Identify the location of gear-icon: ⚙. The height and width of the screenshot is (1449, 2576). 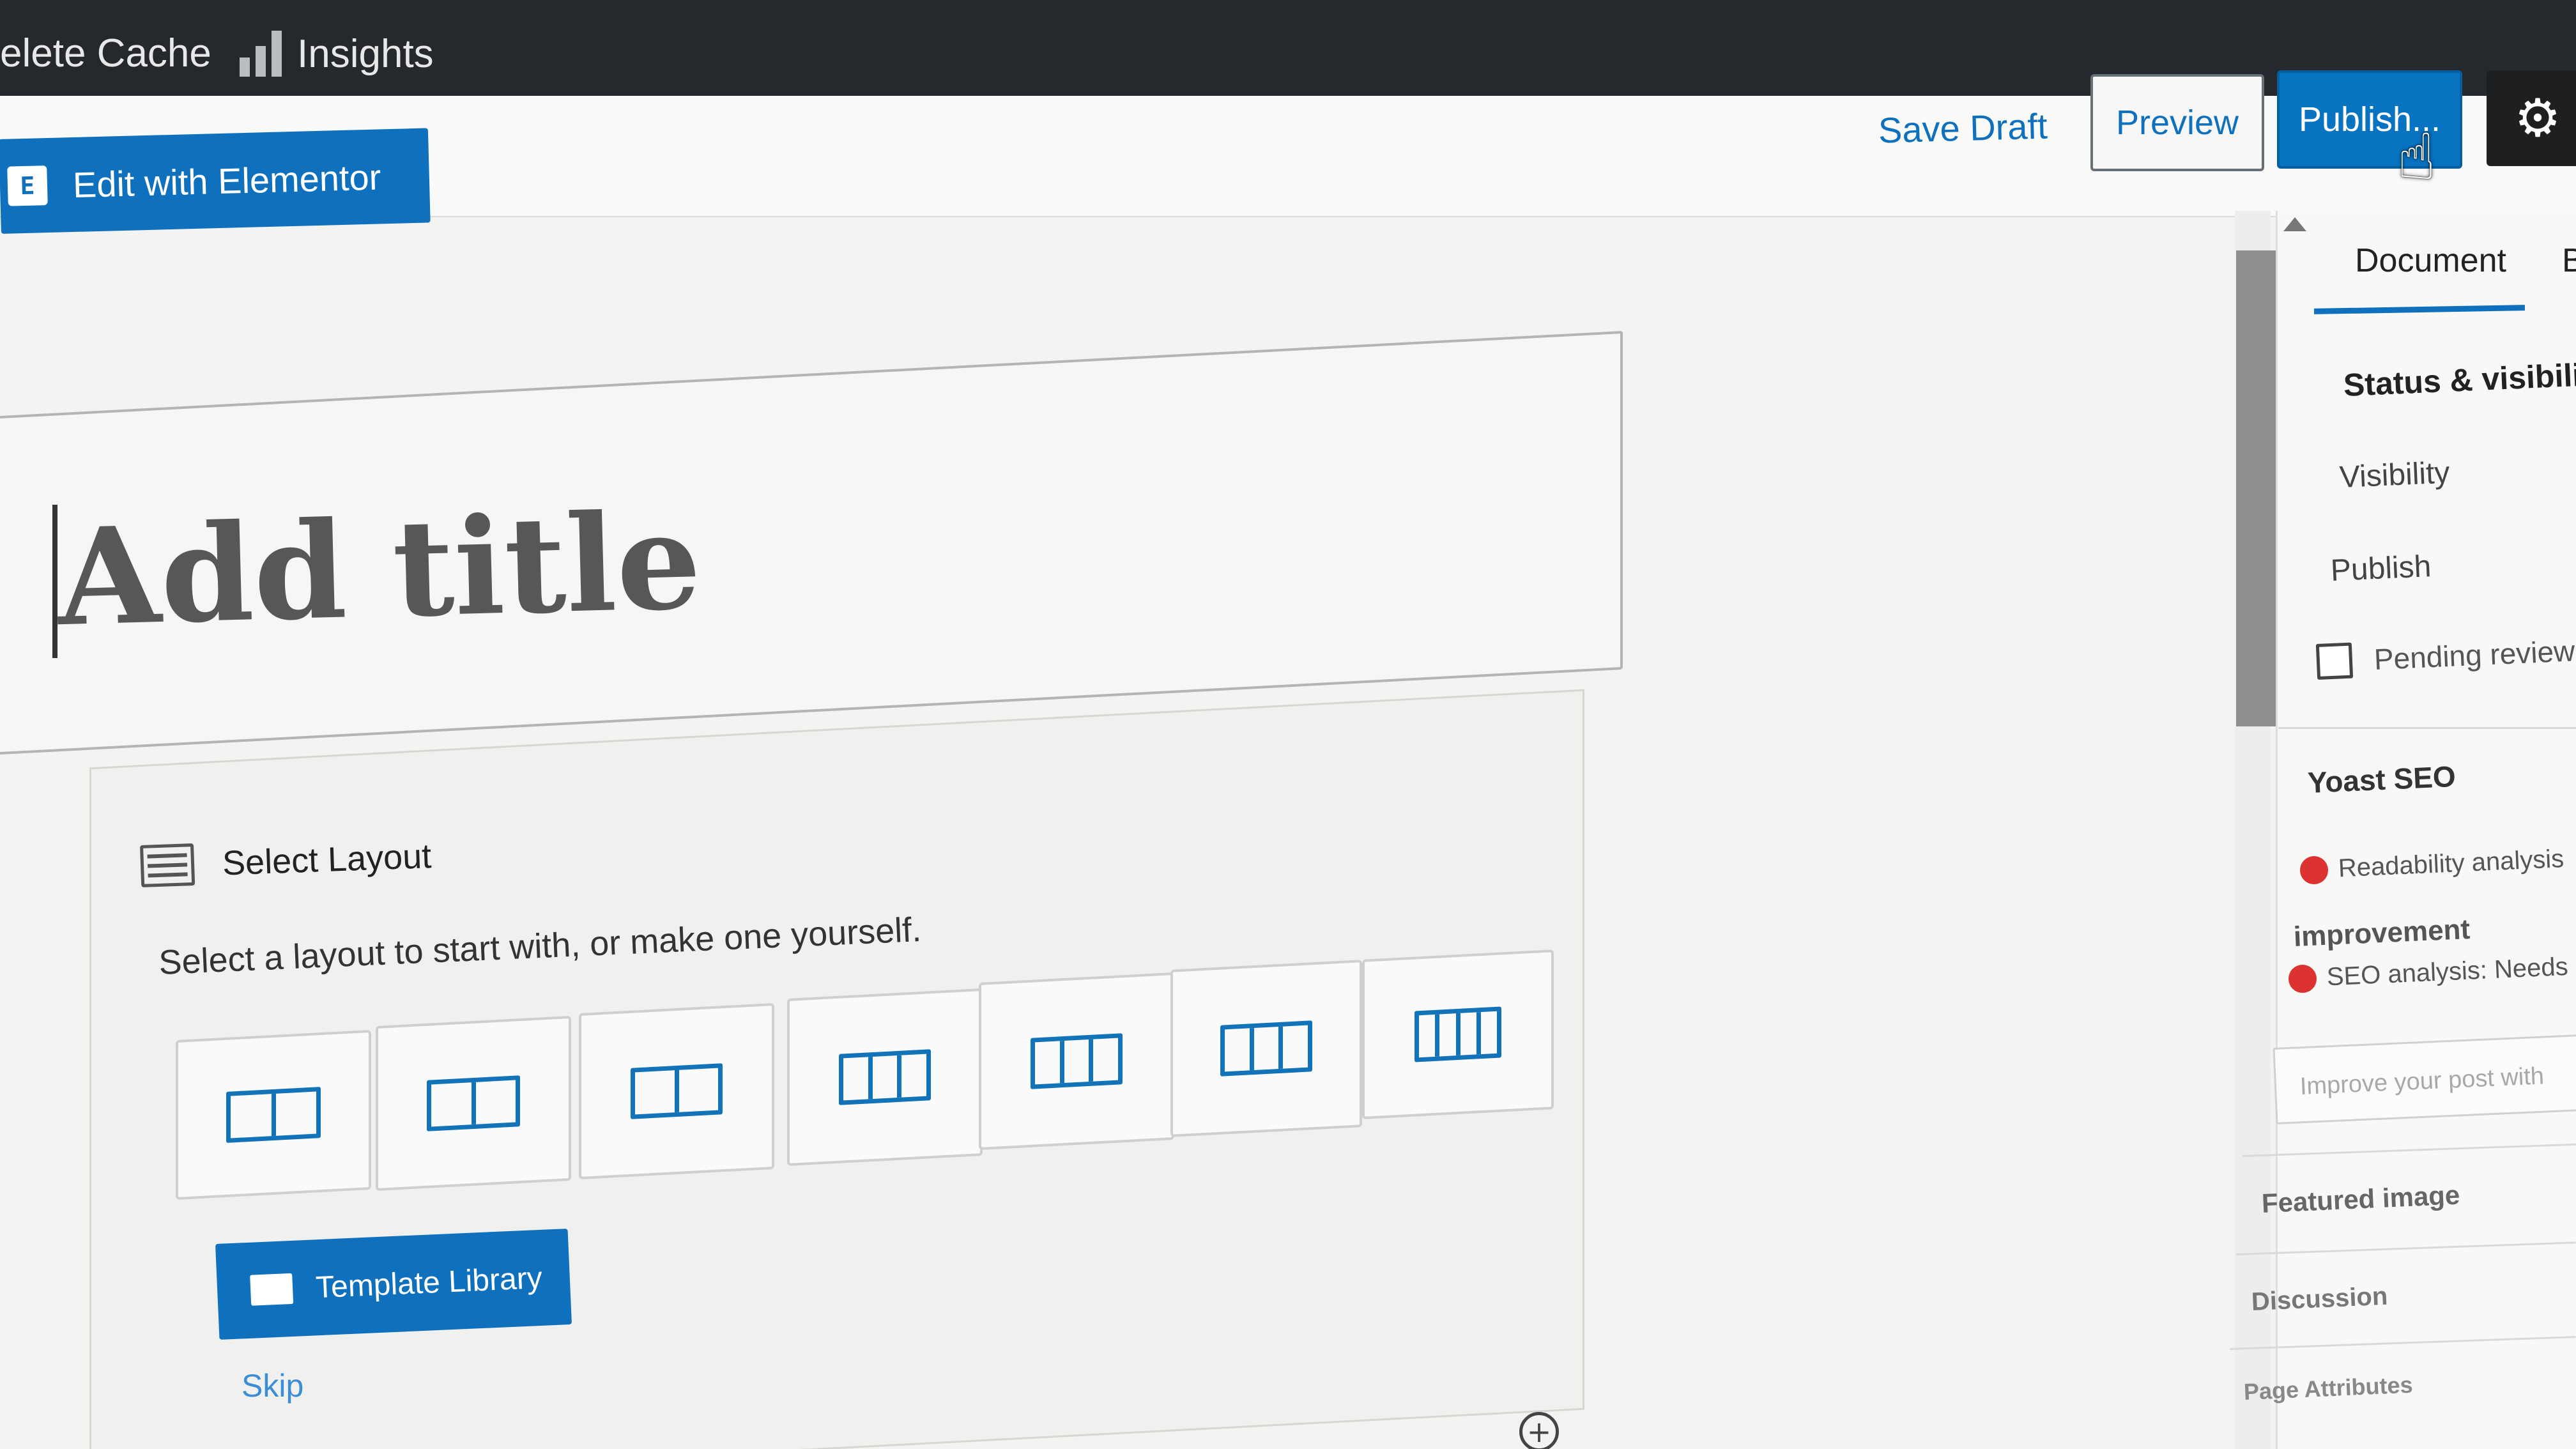
(2537, 118).